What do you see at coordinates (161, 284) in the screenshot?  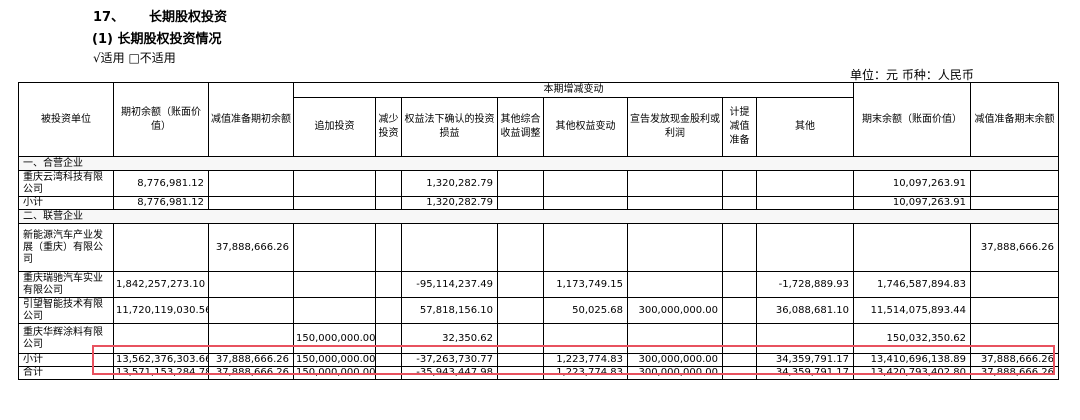 I see `value-cell: 1,842,257,273.10` at bounding box center [161, 284].